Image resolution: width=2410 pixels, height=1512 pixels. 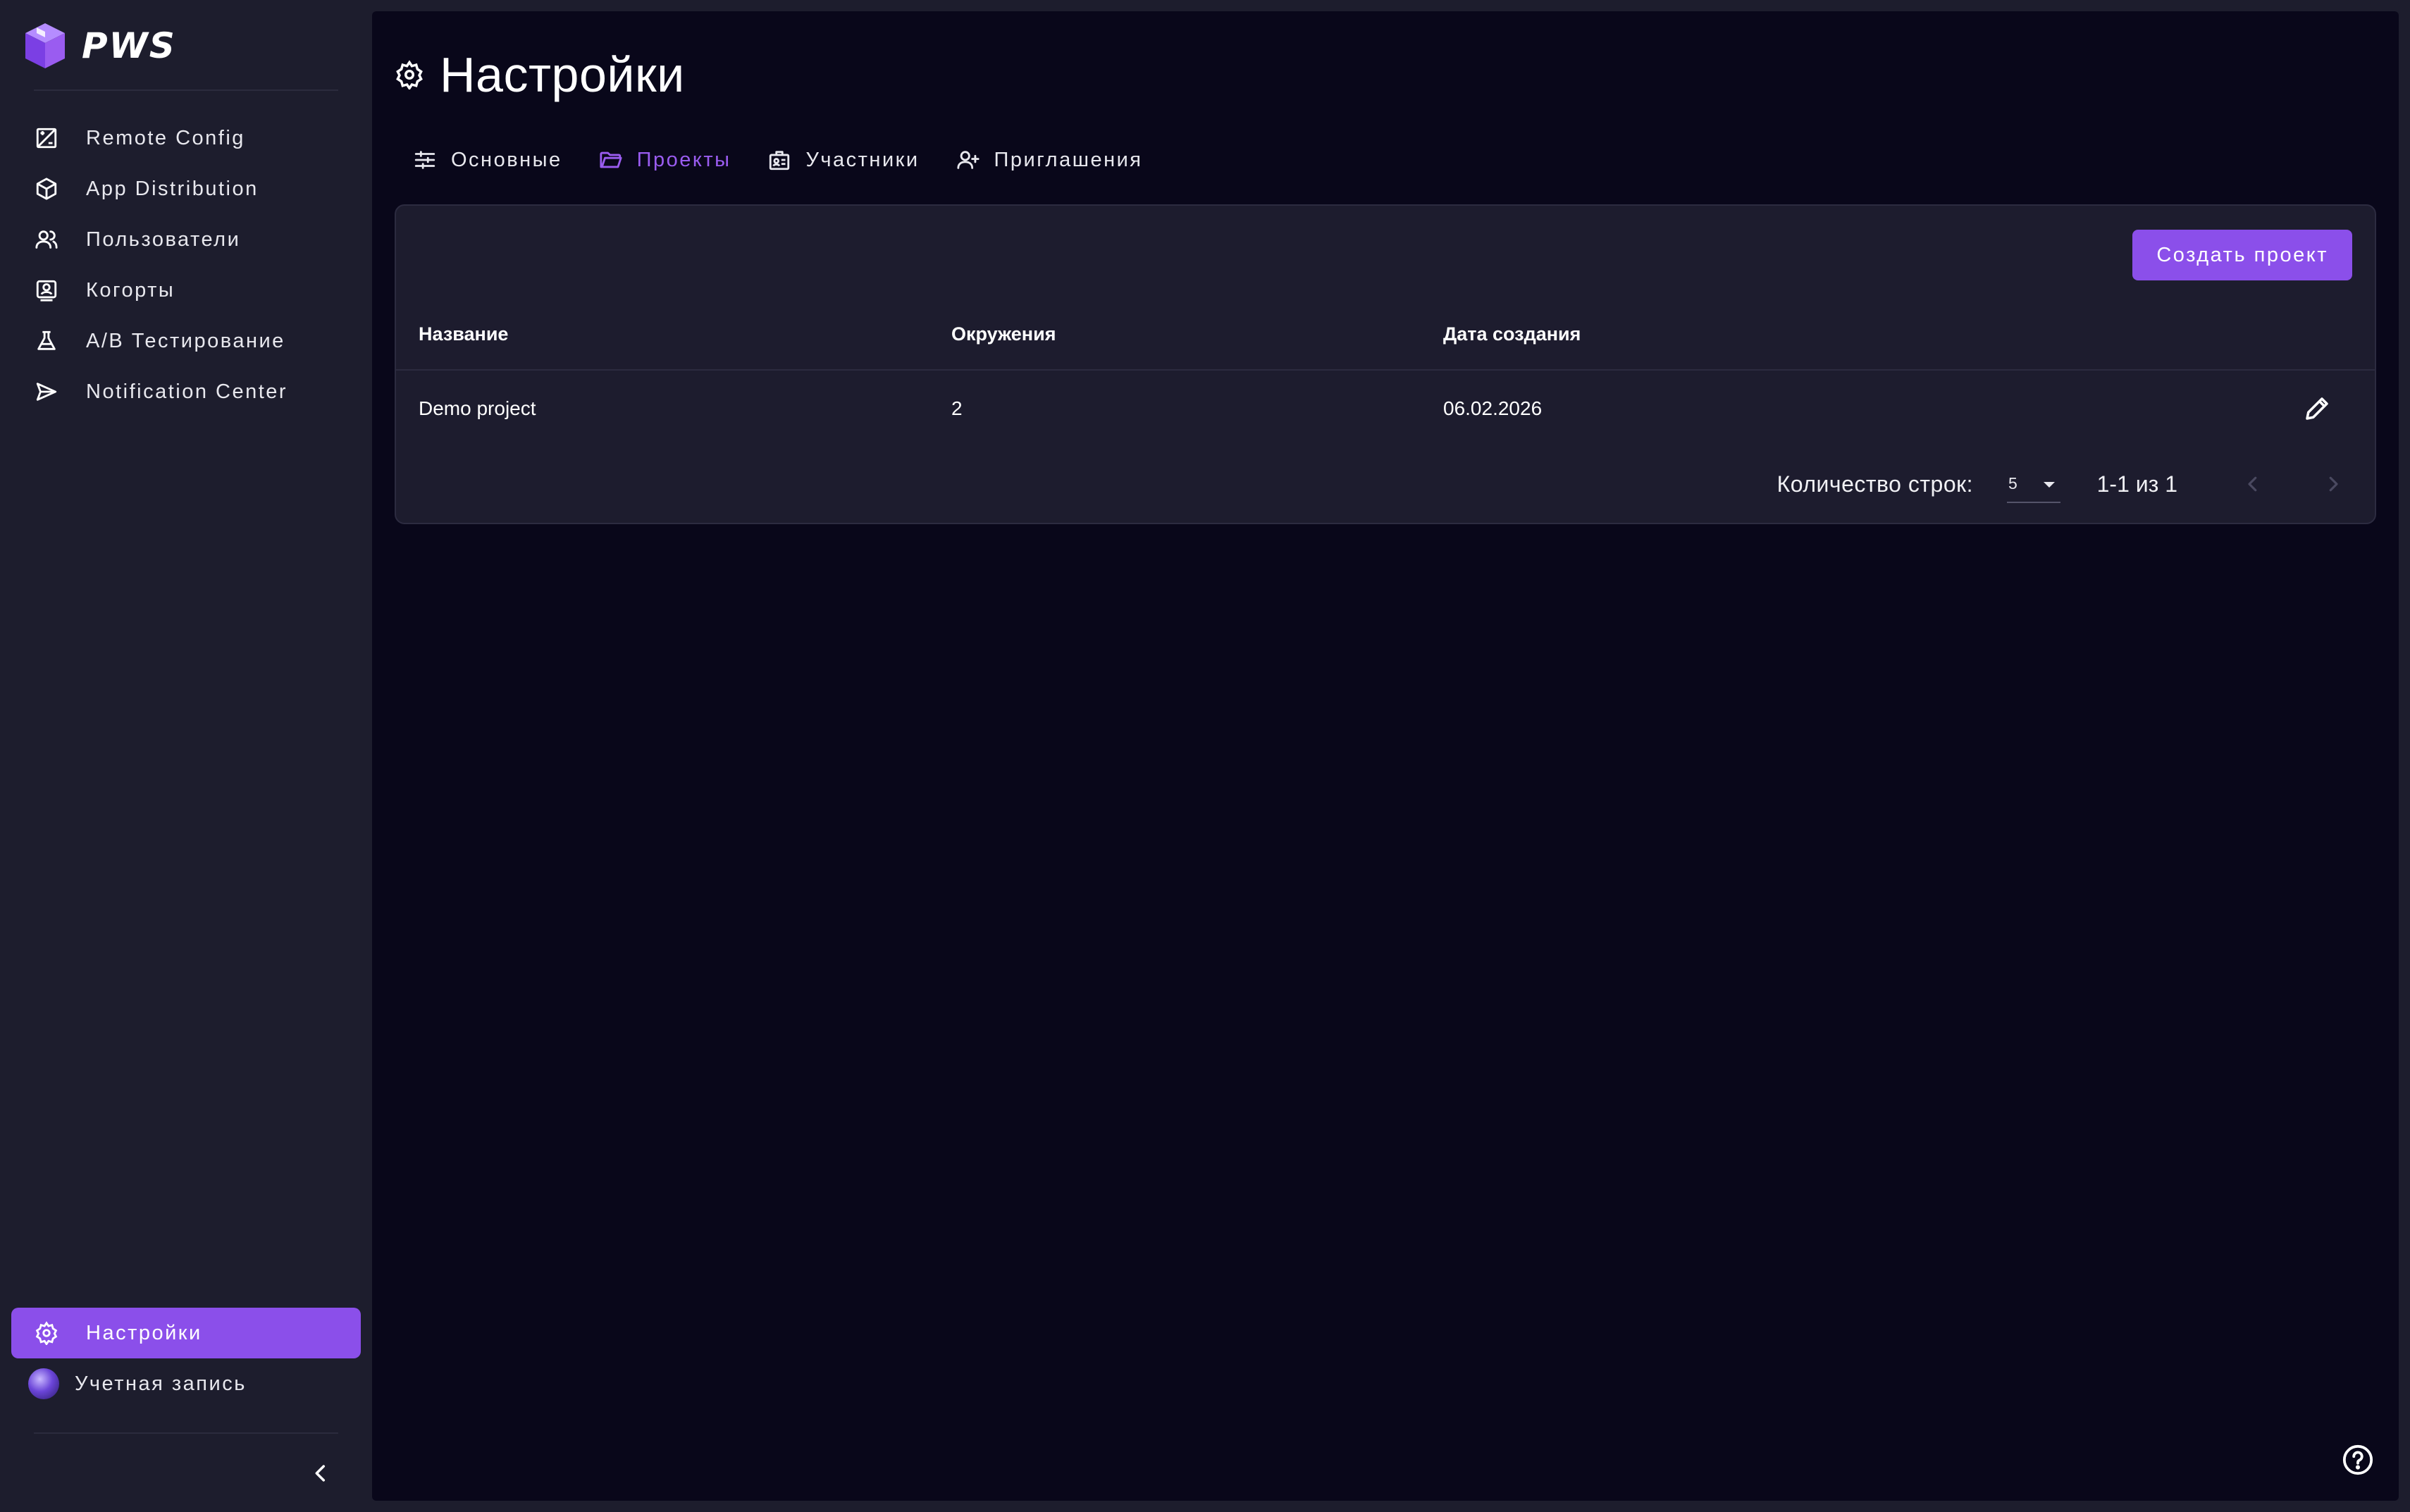 I want to click on avatar, so click(x=44, y=1383).